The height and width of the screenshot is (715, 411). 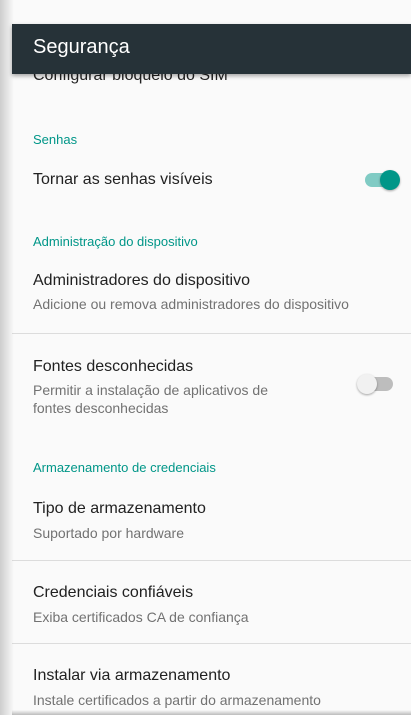 I want to click on show-passwords-title: Tornar as senhas visíveis, so click(x=123, y=179).